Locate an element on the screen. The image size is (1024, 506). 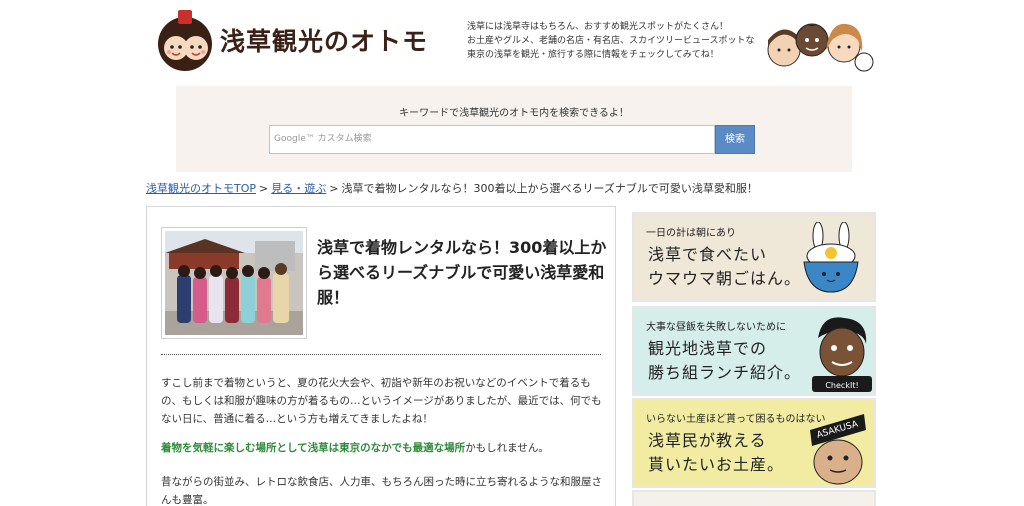
search-hint: キーワードで浅草観光のオトモ内を検索できるよ！ is located at coordinates (514, 113).